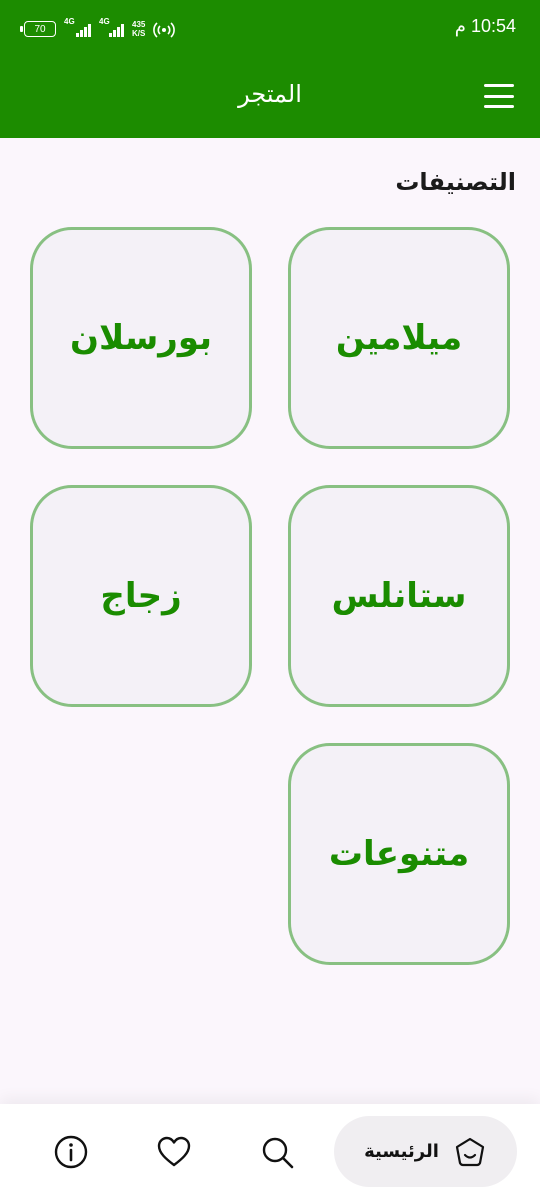 Image resolution: width=540 pixels, height=1200 pixels. Describe the element at coordinates (270, 69) in the screenshot. I see `app-header: 10:54 م 70 4G 4G 435 K/S المتجر` at that location.